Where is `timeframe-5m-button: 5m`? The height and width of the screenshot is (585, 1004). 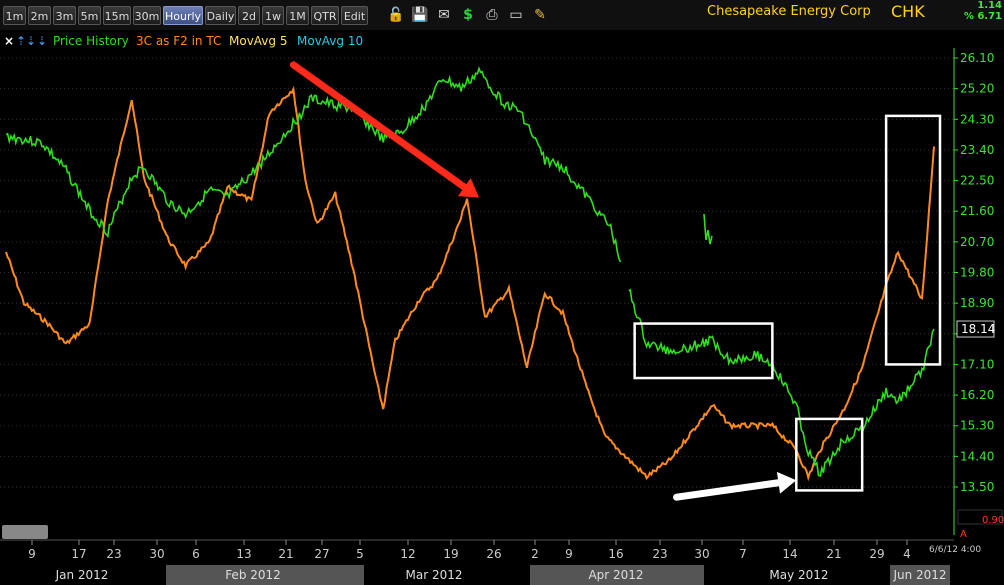 timeframe-5m-button: 5m is located at coordinates (89, 15).